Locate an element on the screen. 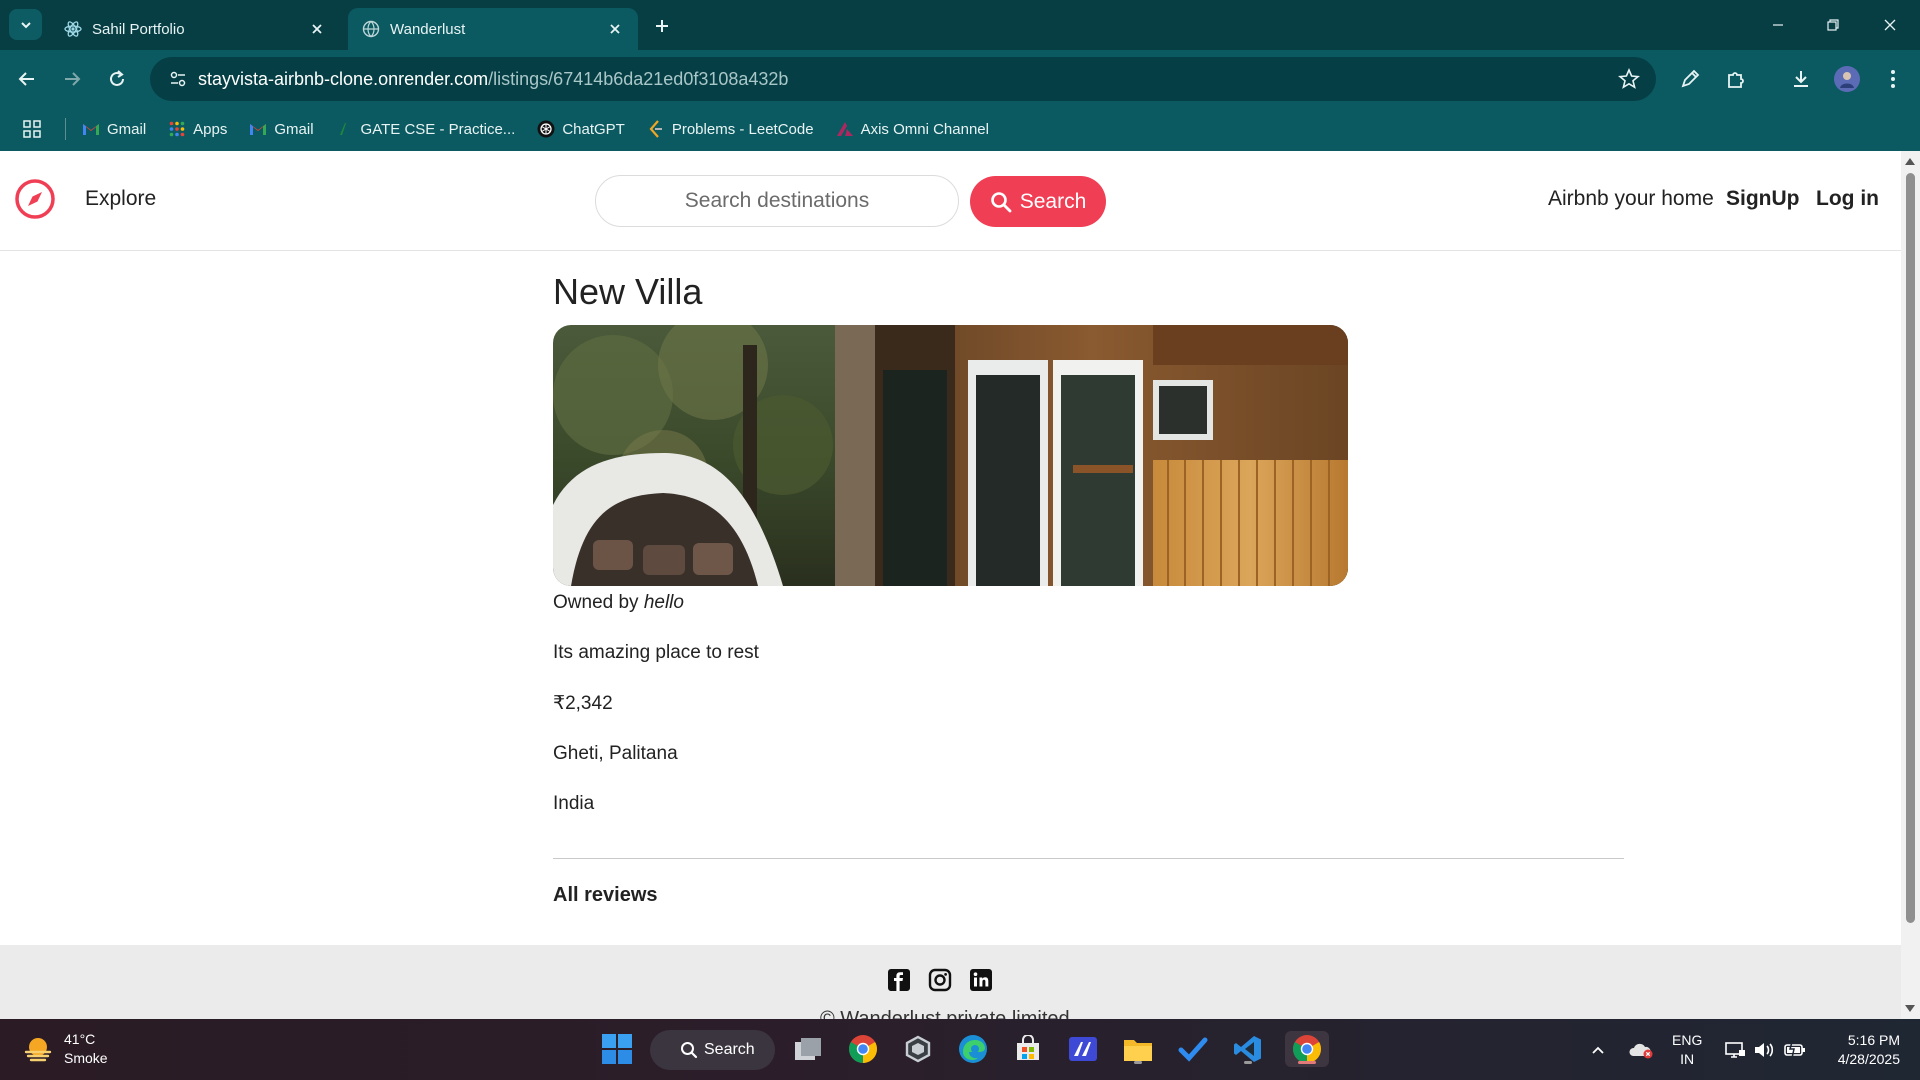 Image resolution: width=1920 pixels, height=1080 pixels. listing-price: ₹2,342 is located at coordinates (583, 703).